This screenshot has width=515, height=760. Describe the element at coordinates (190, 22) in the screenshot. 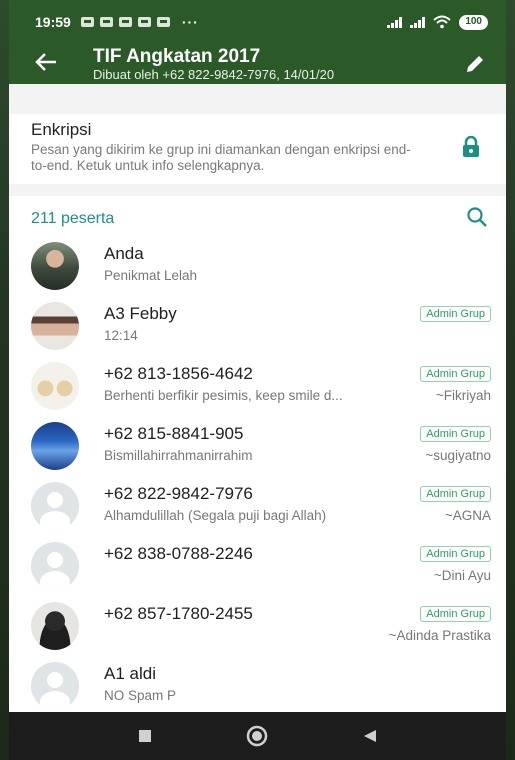

I see `more-notifications-icon: ···` at that location.